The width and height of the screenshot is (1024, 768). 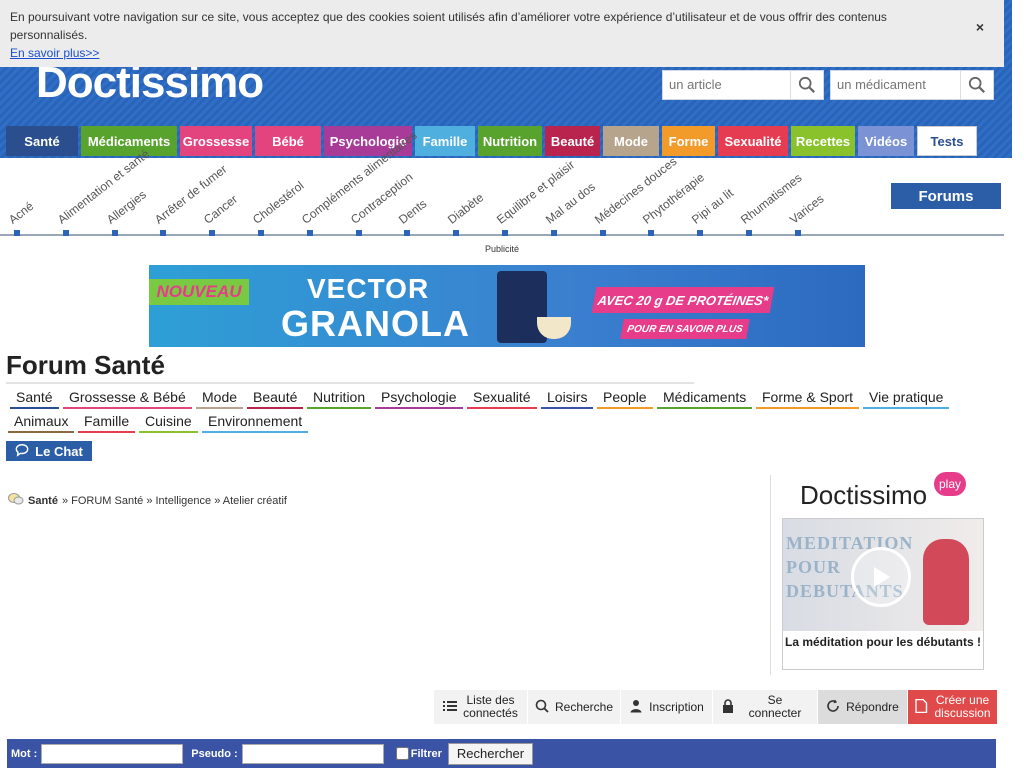 I want to click on list-icon, so click(x=449, y=707).